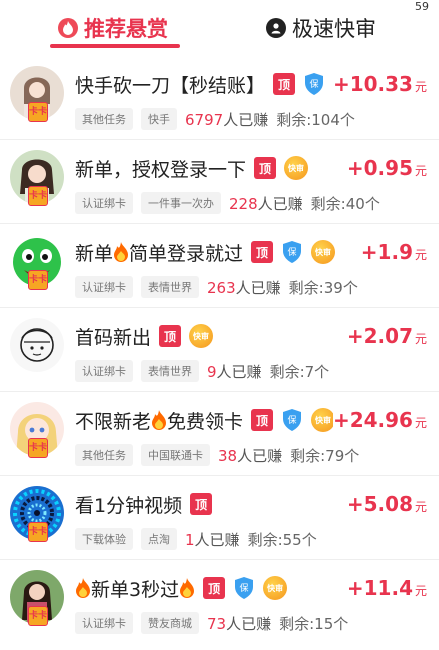  What do you see at coordinates (422, 6) in the screenshot?
I see `status-number: 59` at bounding box center [422, 6].